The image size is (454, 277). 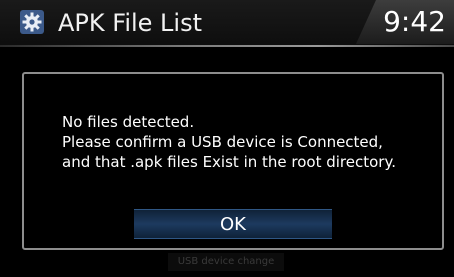 I want to click on ok-button: OK, so click(x=233, y=224).